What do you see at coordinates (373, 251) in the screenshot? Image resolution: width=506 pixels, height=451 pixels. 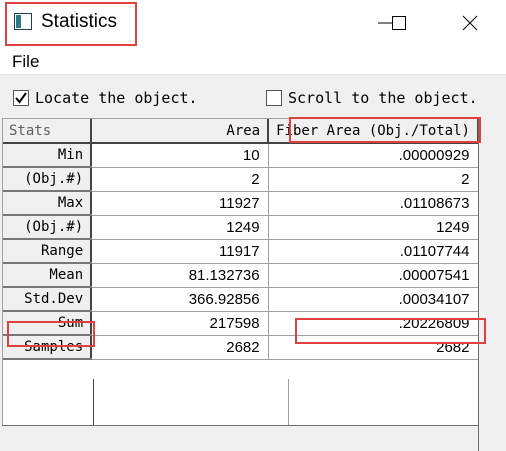 I see `cell-ratio: .01107744` at bounding box center [373, 251].